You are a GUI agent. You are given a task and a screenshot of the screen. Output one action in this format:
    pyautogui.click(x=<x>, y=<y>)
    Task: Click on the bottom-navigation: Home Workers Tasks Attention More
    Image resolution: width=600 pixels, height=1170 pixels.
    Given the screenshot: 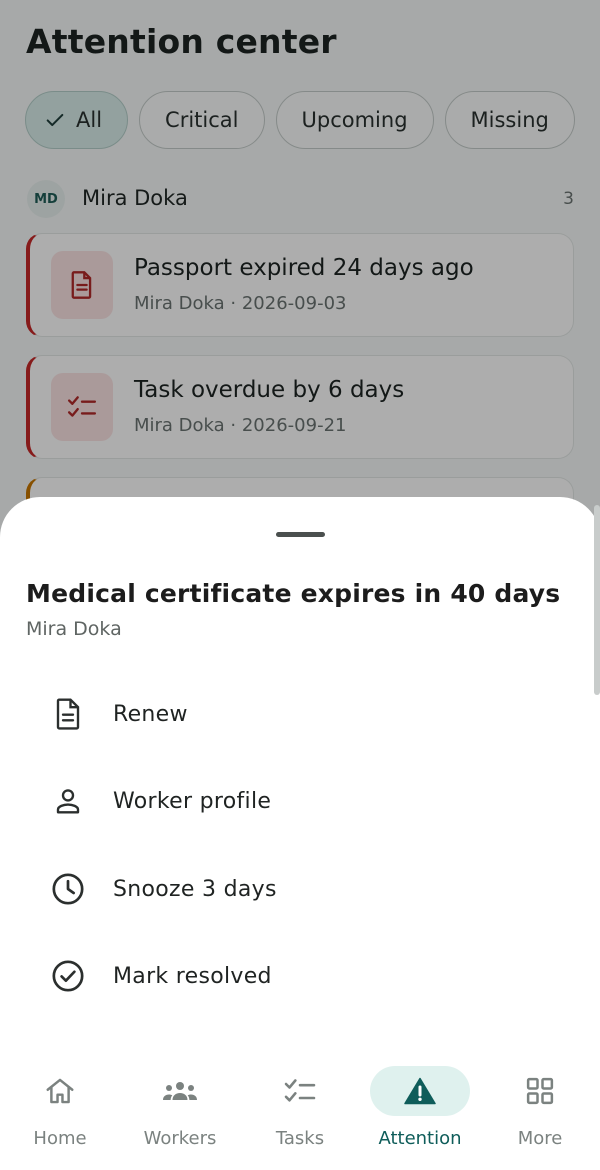 What is the action you would take?
    pyautogui.click(x=300, y=1110)
    